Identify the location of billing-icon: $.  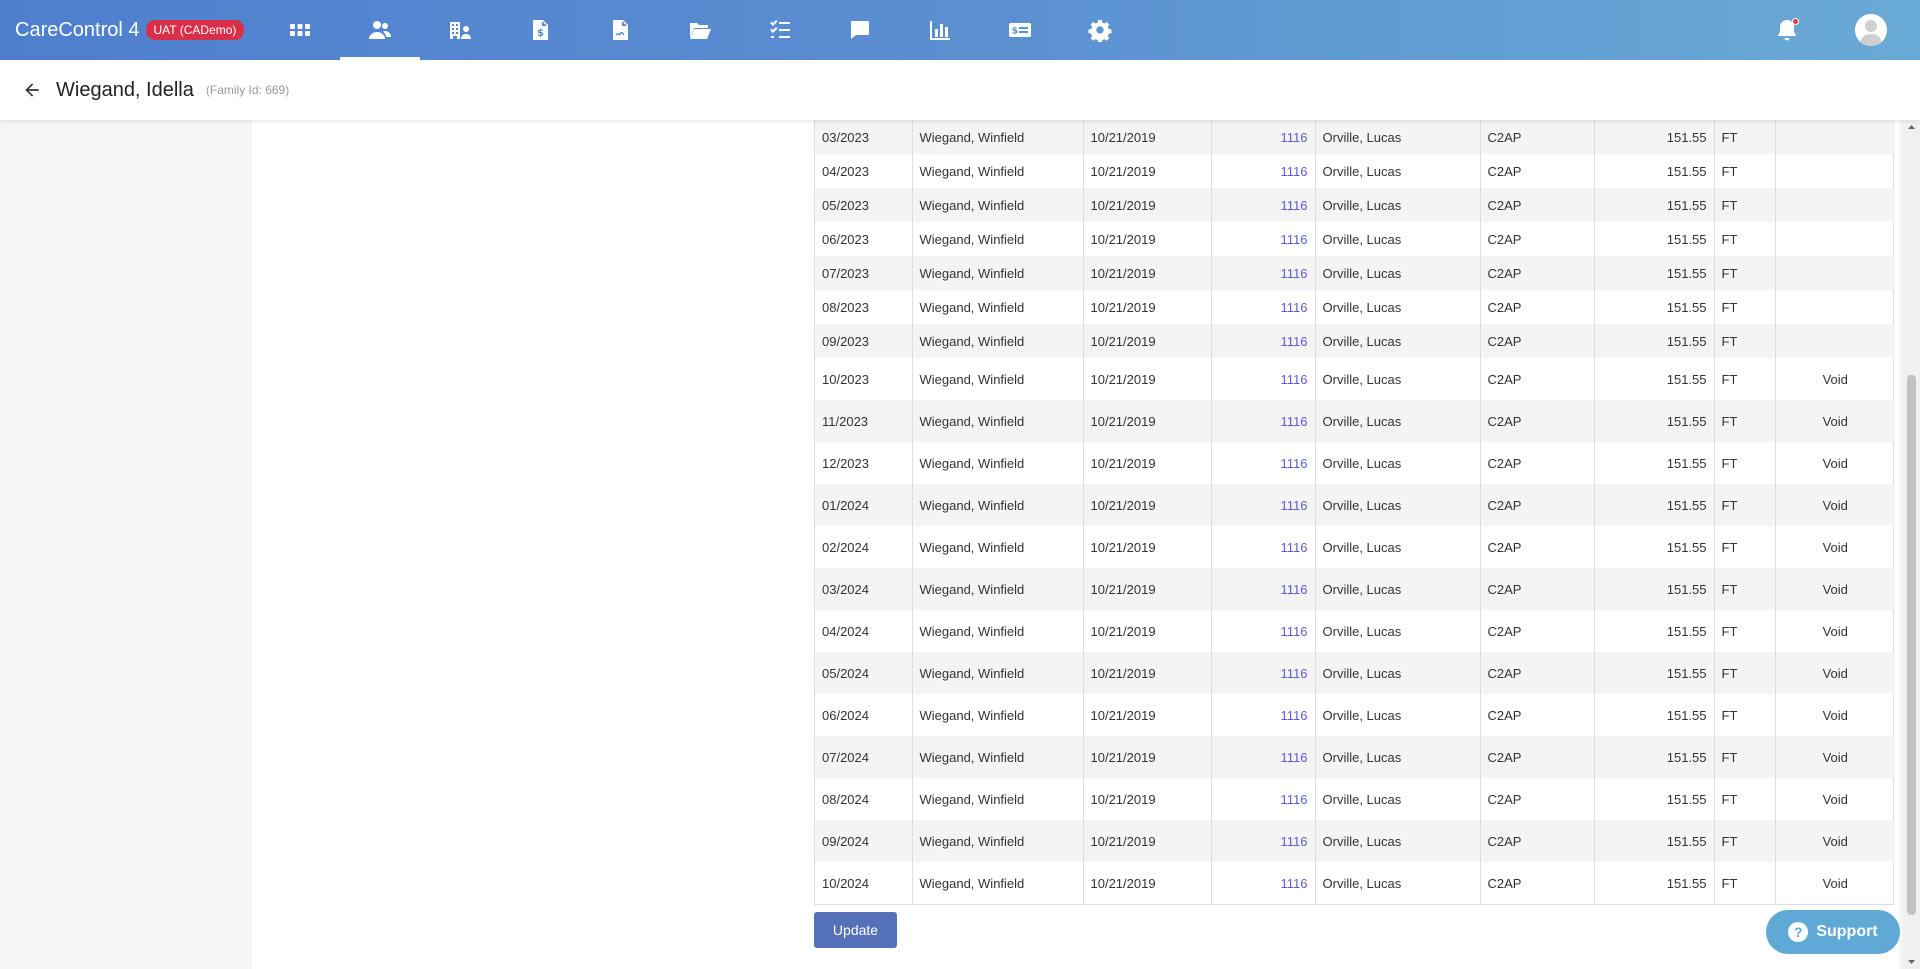
(540, 30).